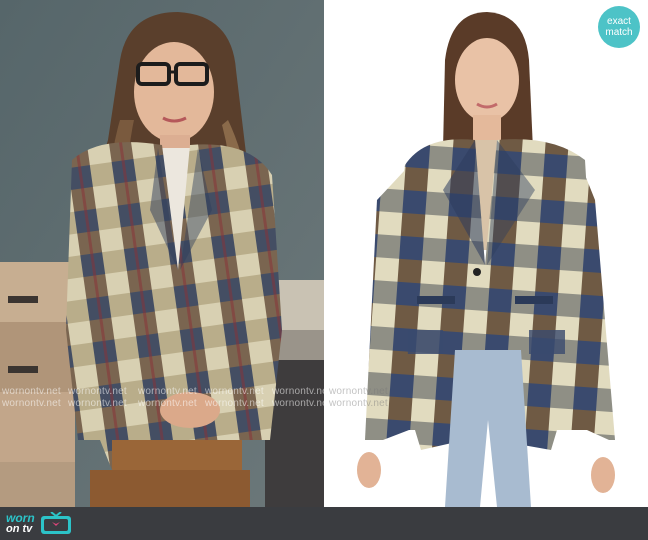  I want to click on brand-on-tv: on tv, so click(19, 529).